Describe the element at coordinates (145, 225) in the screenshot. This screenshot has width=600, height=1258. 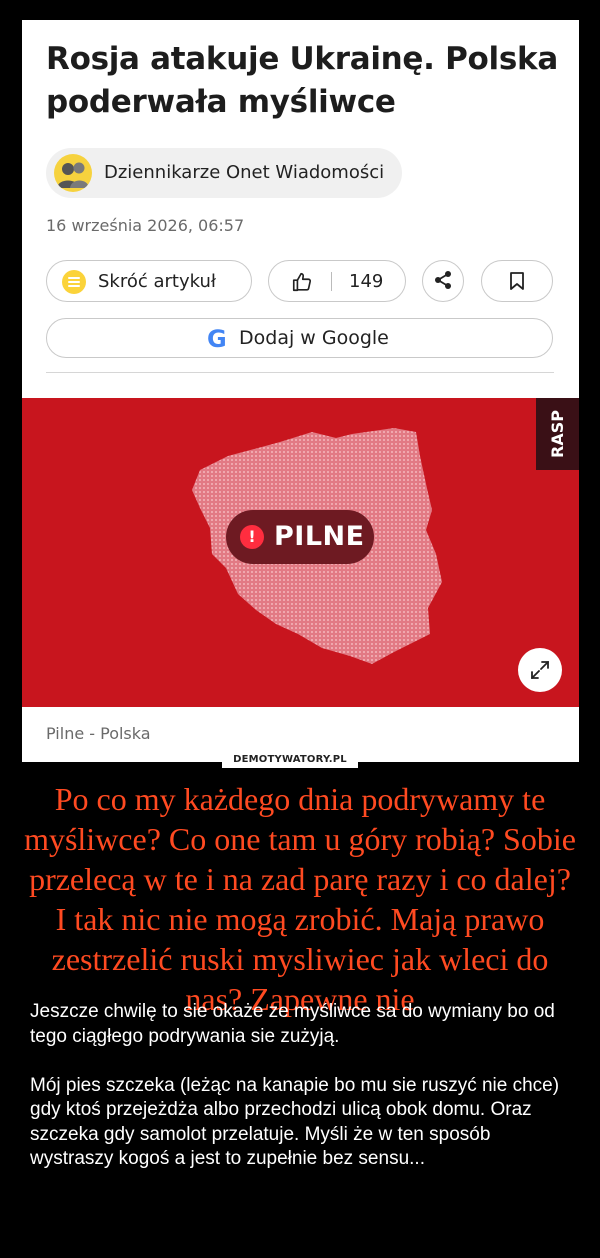
I see `publish-date: 16 września 2026, 06:57` at that location.